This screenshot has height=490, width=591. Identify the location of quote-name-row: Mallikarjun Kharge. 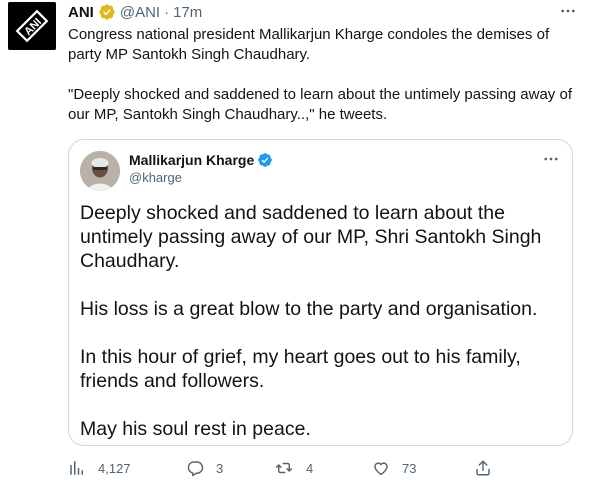
(201, 160).